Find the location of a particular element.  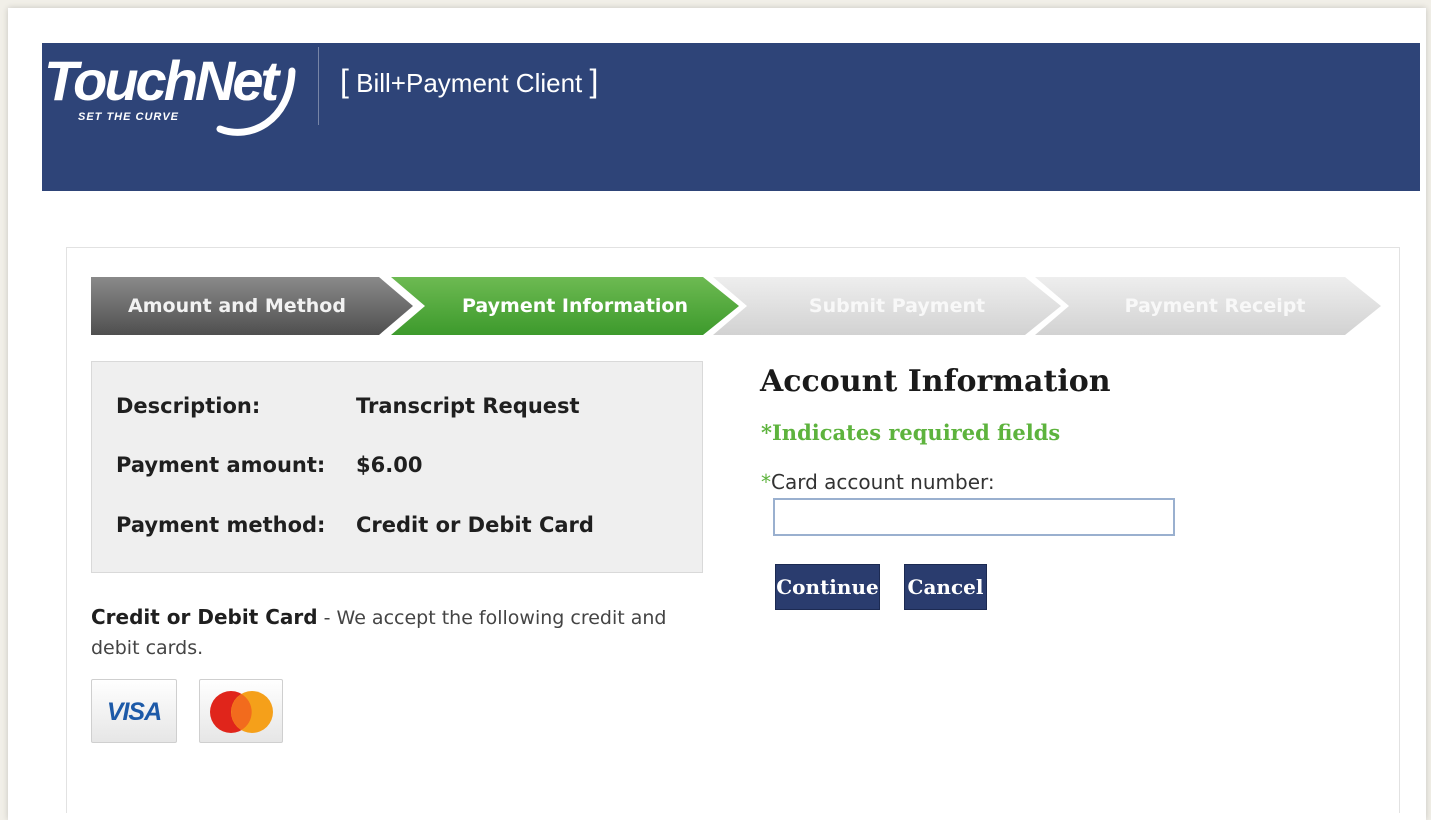

visa-logo-icon: VISA is located at coordinates (134, 711).